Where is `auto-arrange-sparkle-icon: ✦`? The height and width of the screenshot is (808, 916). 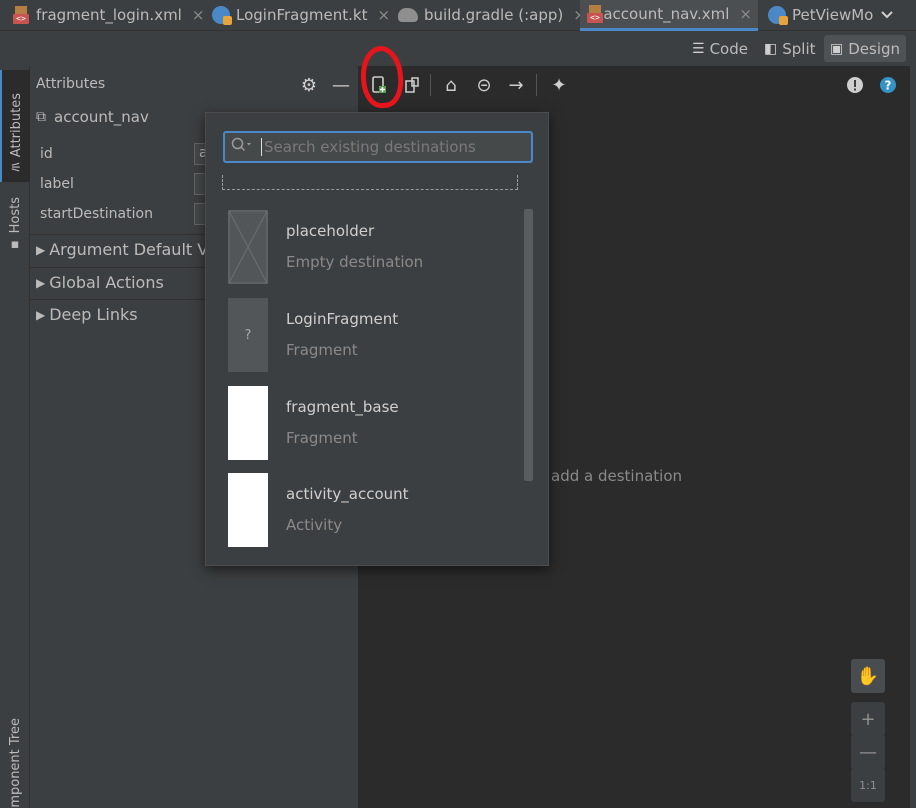 auto-arrange-sparkle-icon: ✦ is located at coordinates (559, 85).